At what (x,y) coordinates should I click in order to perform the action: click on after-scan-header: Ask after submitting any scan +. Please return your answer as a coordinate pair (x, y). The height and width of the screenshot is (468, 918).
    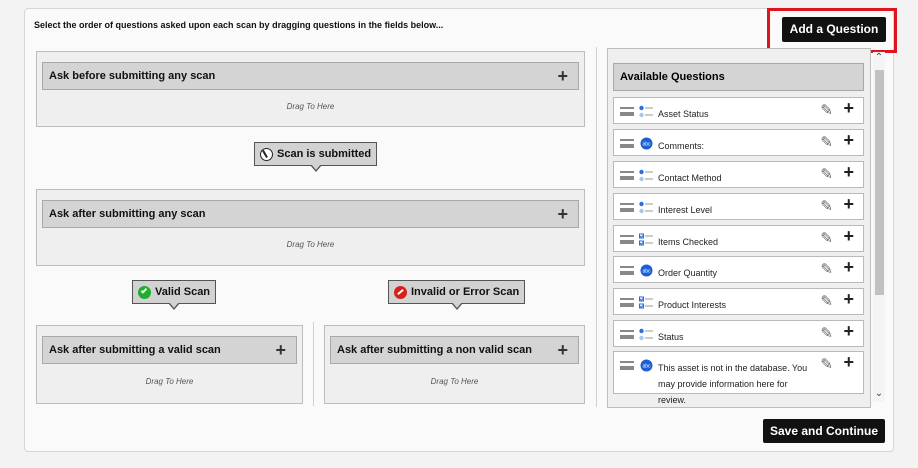
    Looking at the image, I should click on (310, 214).